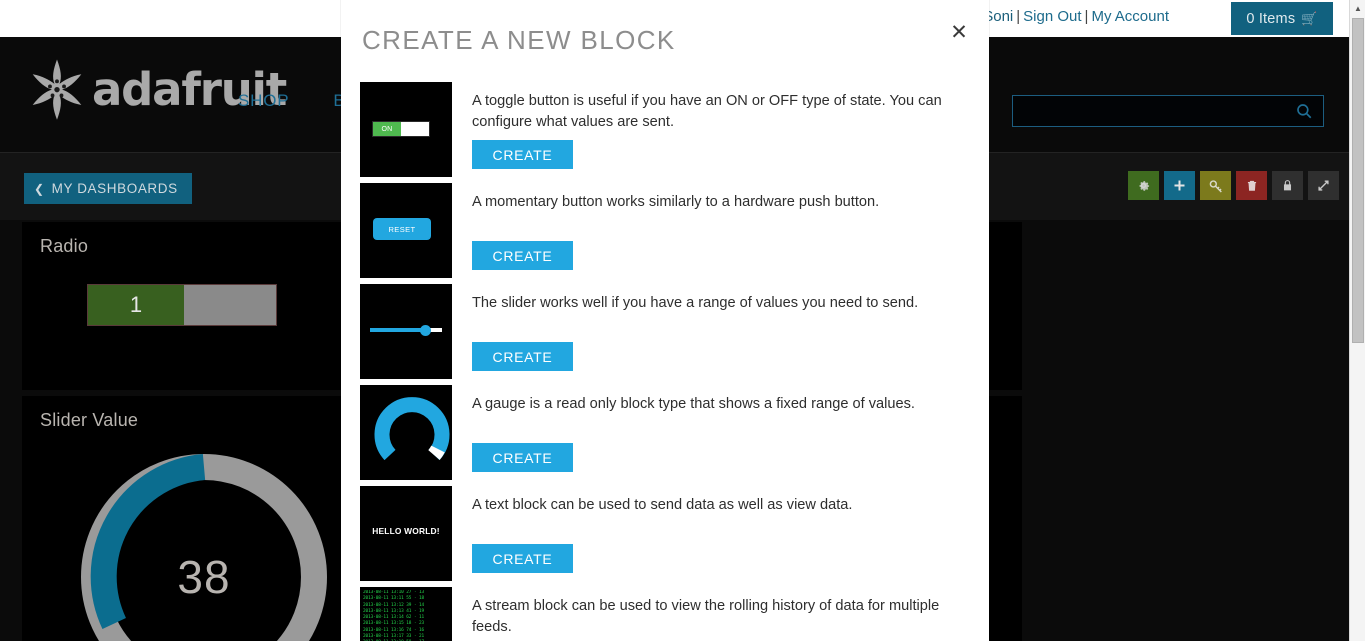 This screenshot has width=1365, height=641. I want to click on lock-button, so click(1287, 185).